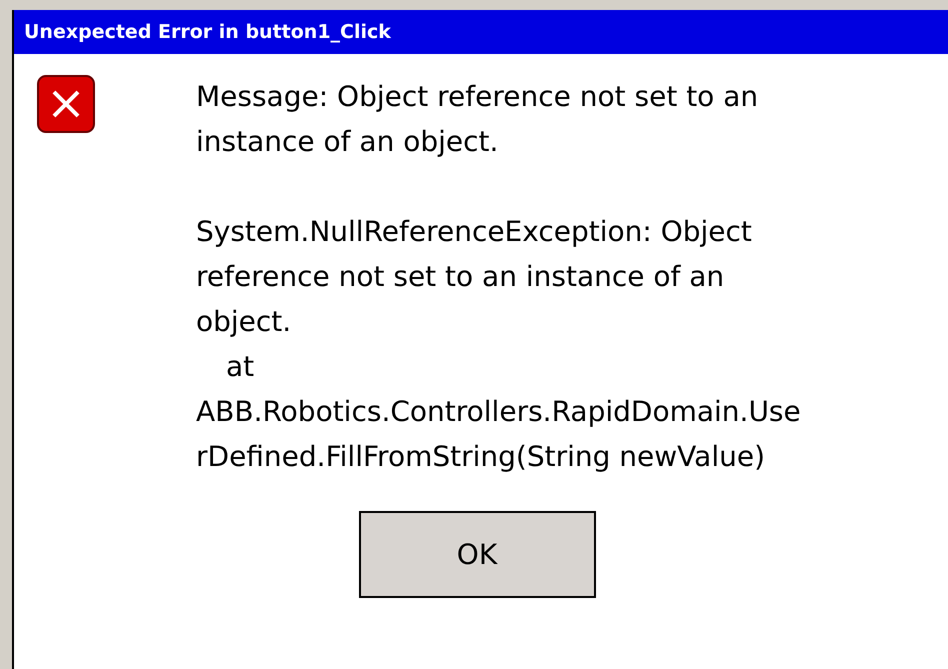  What do you see at coordinates (498, 412) in the screenshot?
I see `message-text: ABB.Robotics.Controllers.RapidDomain.Use` at bounding box center [498, 412].